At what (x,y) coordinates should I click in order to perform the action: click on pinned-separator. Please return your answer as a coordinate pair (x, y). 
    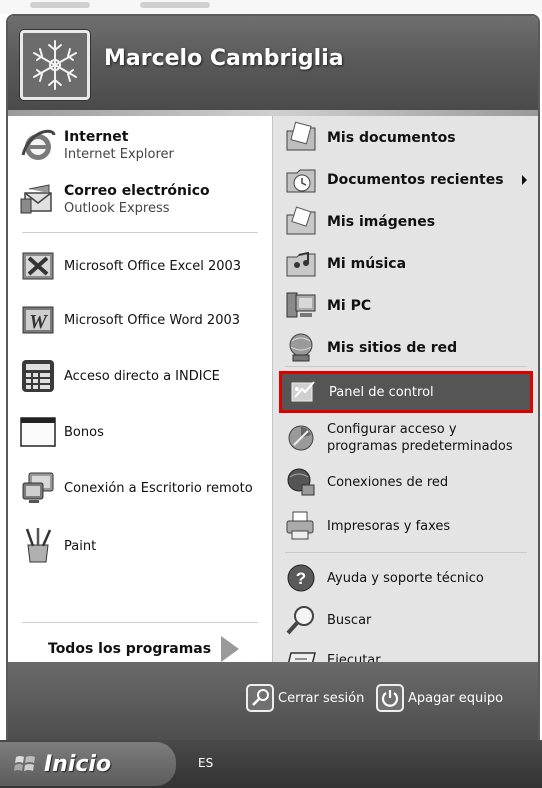
    Looking at the image, I should click on (140, 232).